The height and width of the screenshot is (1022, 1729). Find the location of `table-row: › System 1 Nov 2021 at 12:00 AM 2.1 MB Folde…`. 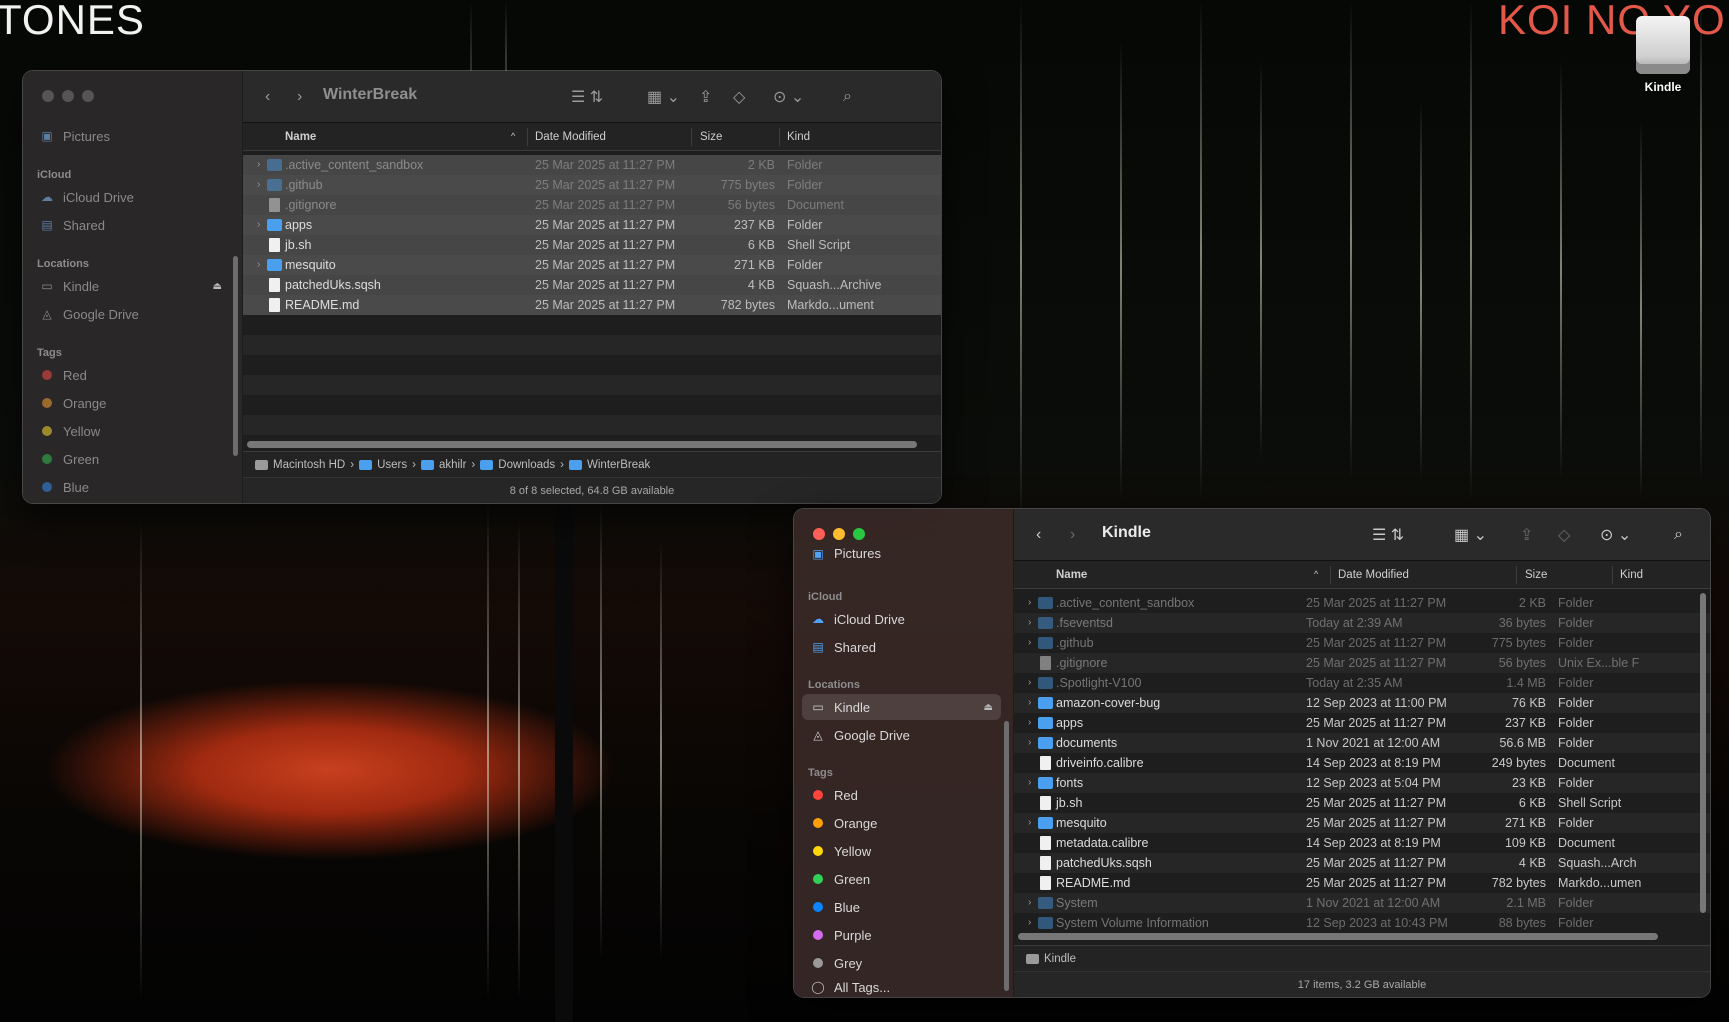

table-row: › System 1 Nov 2021 at 12:00 AM 2.1 MB Folde… is located at coordinates (1362, 903).